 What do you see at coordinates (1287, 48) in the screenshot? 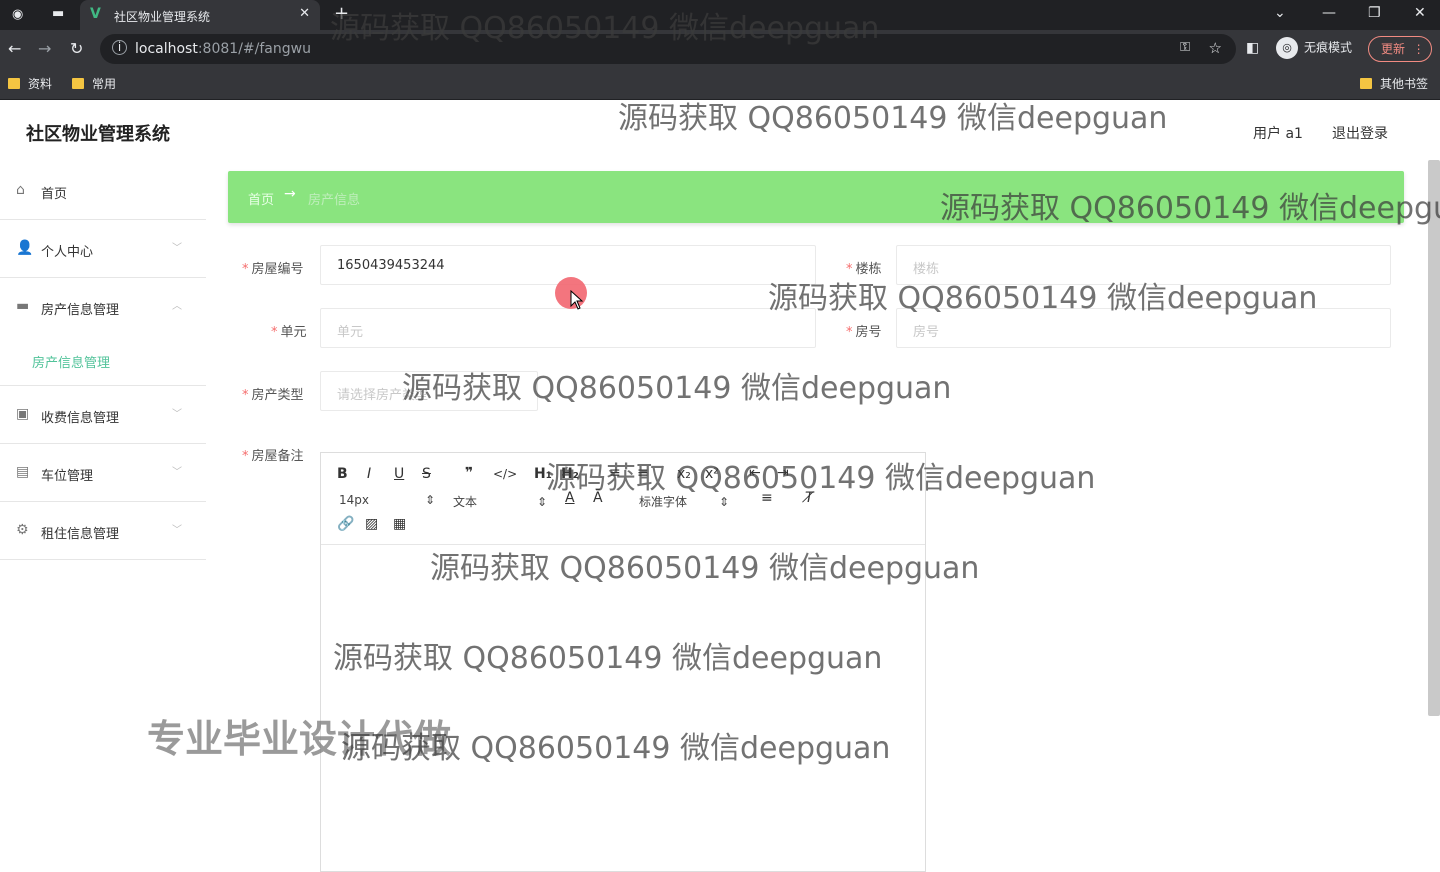
I see `incognito-icon: ◎` at bounding box center [1287, 48].